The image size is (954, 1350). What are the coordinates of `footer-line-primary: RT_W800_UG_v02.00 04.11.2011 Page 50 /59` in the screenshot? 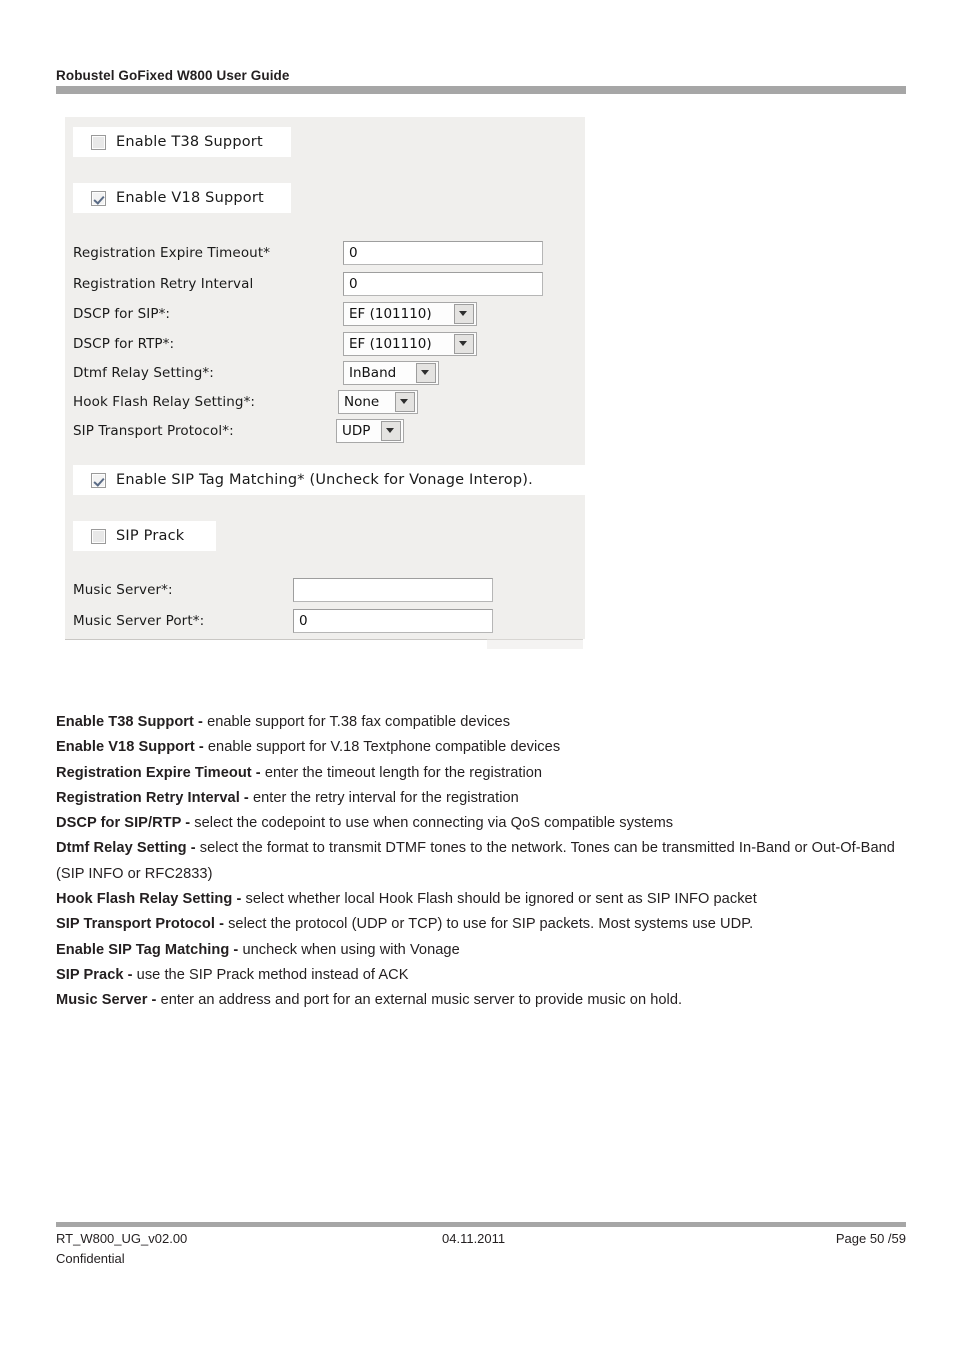 It's located at (481, 1241).